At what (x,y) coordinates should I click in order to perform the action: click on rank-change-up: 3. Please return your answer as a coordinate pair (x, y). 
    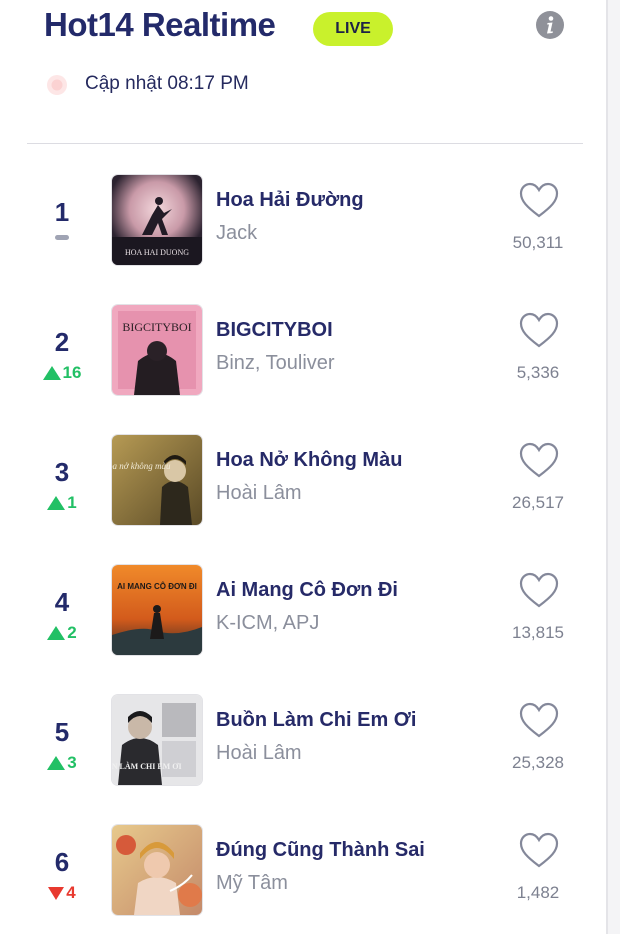
    Looking at the image, I should click on (62, 763).